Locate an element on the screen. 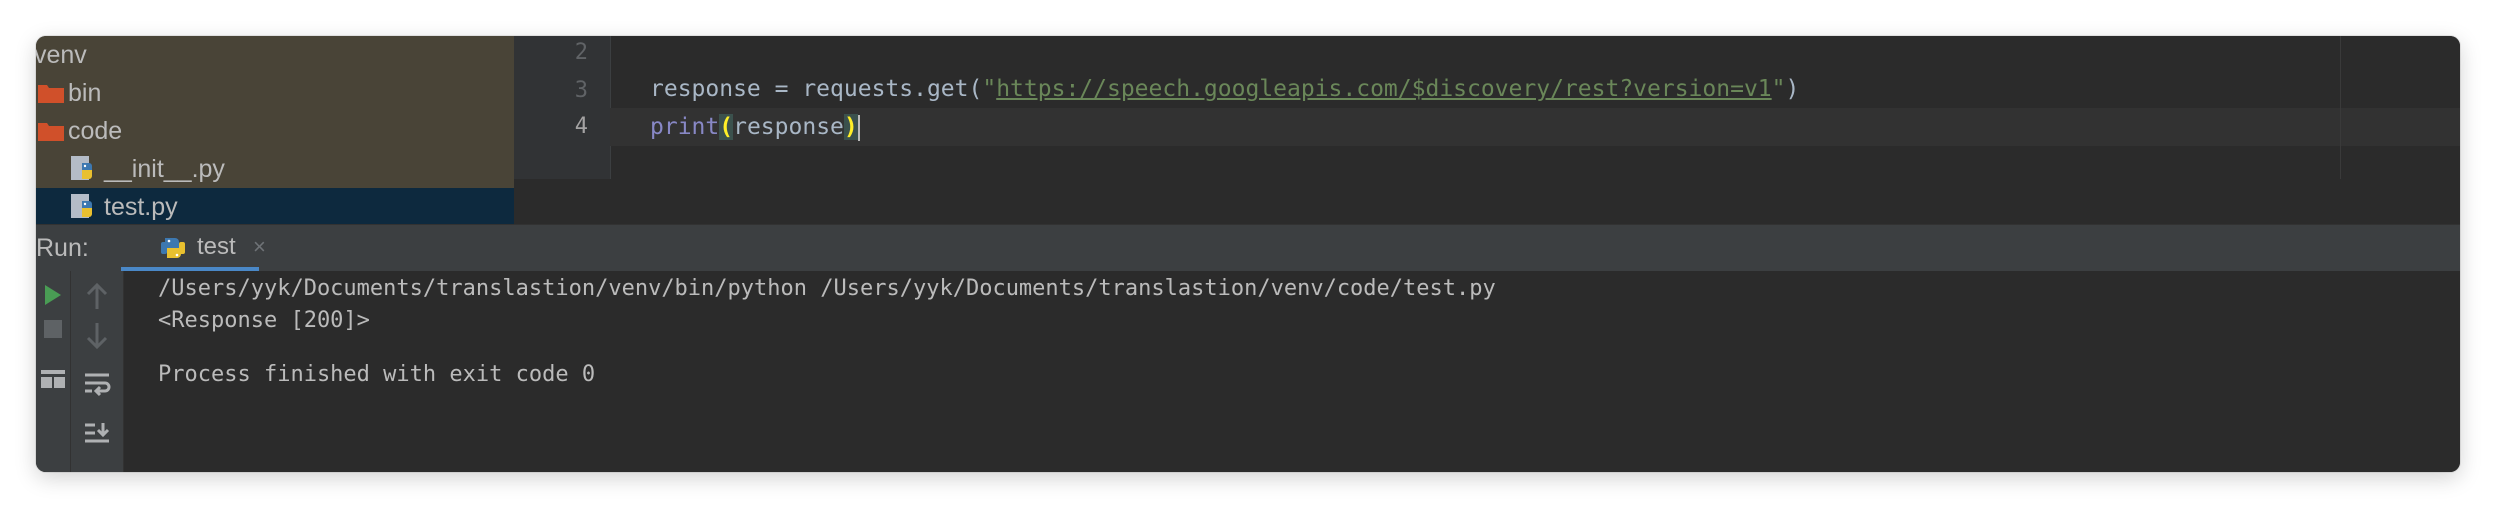 This screenshot has width=2496, height=510. run-toolbar-secondary is located at coordinates (97, 371).